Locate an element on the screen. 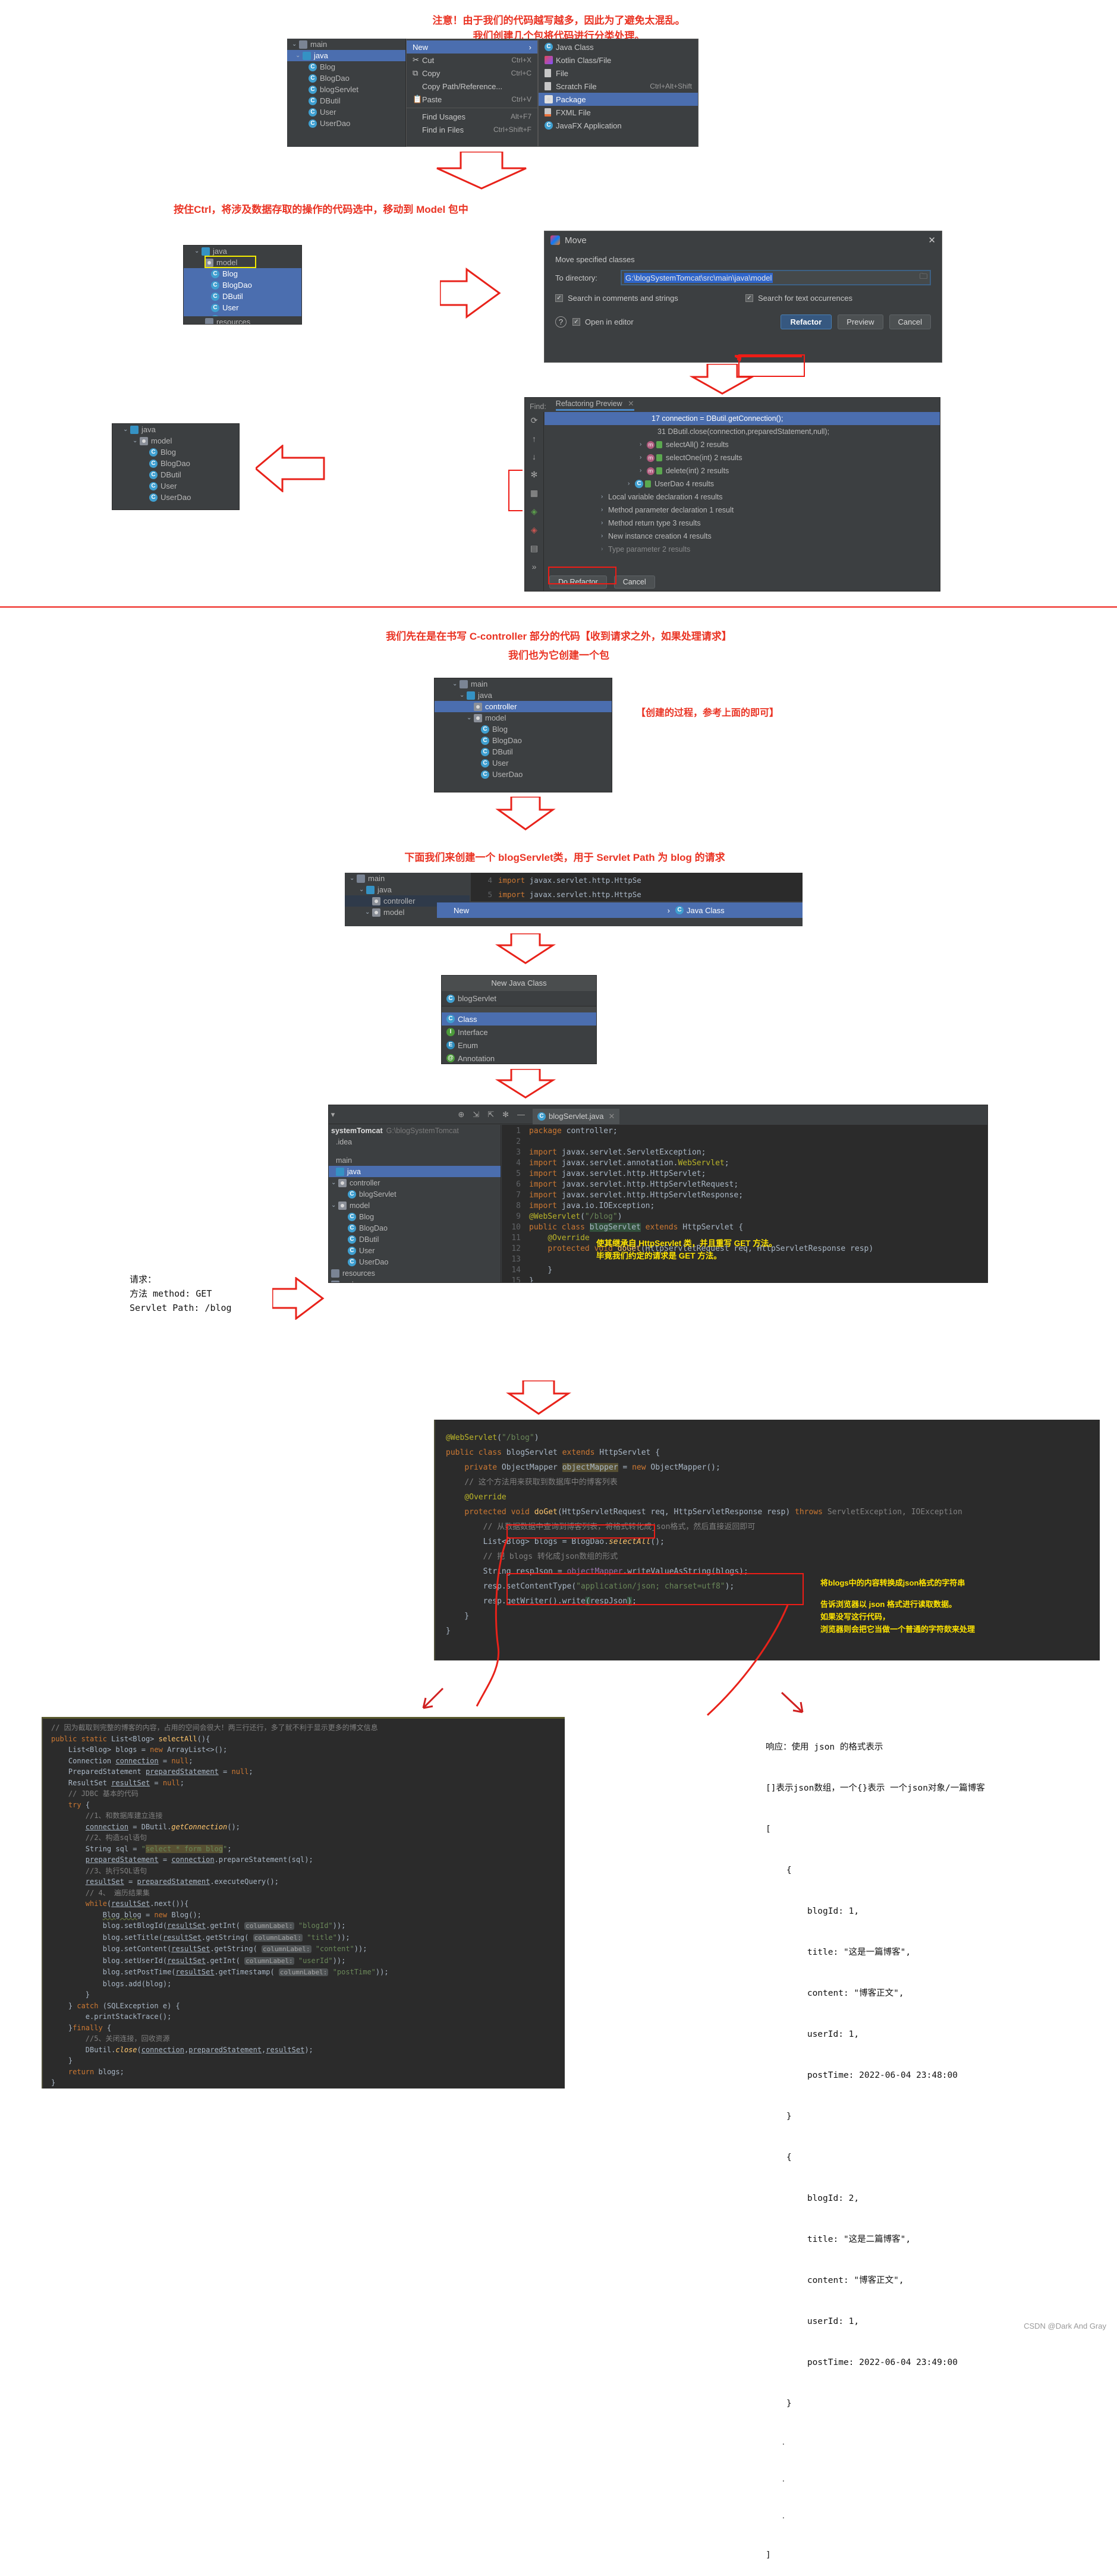 This screenshot has height=2576, width=1117. tab-blogservlet-java: C blogServlet.java ✕ is located at coordinates (576, 1116).